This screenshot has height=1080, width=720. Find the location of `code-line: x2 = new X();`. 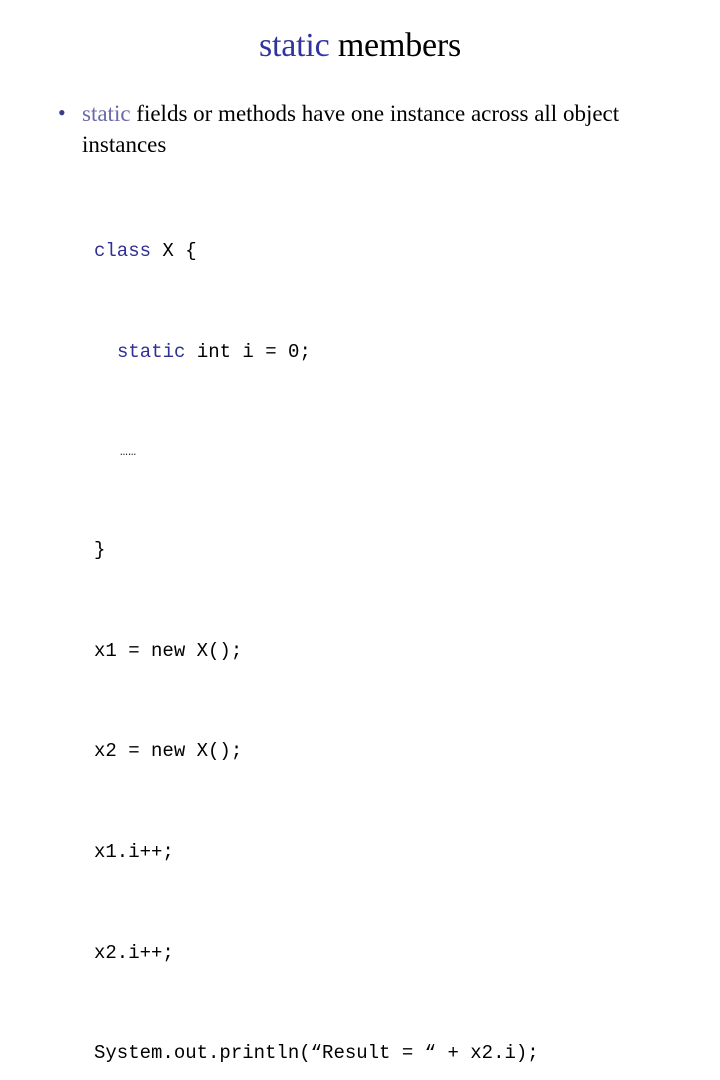

code-line: x2 = new X(); is located at coordinates (316, 751).